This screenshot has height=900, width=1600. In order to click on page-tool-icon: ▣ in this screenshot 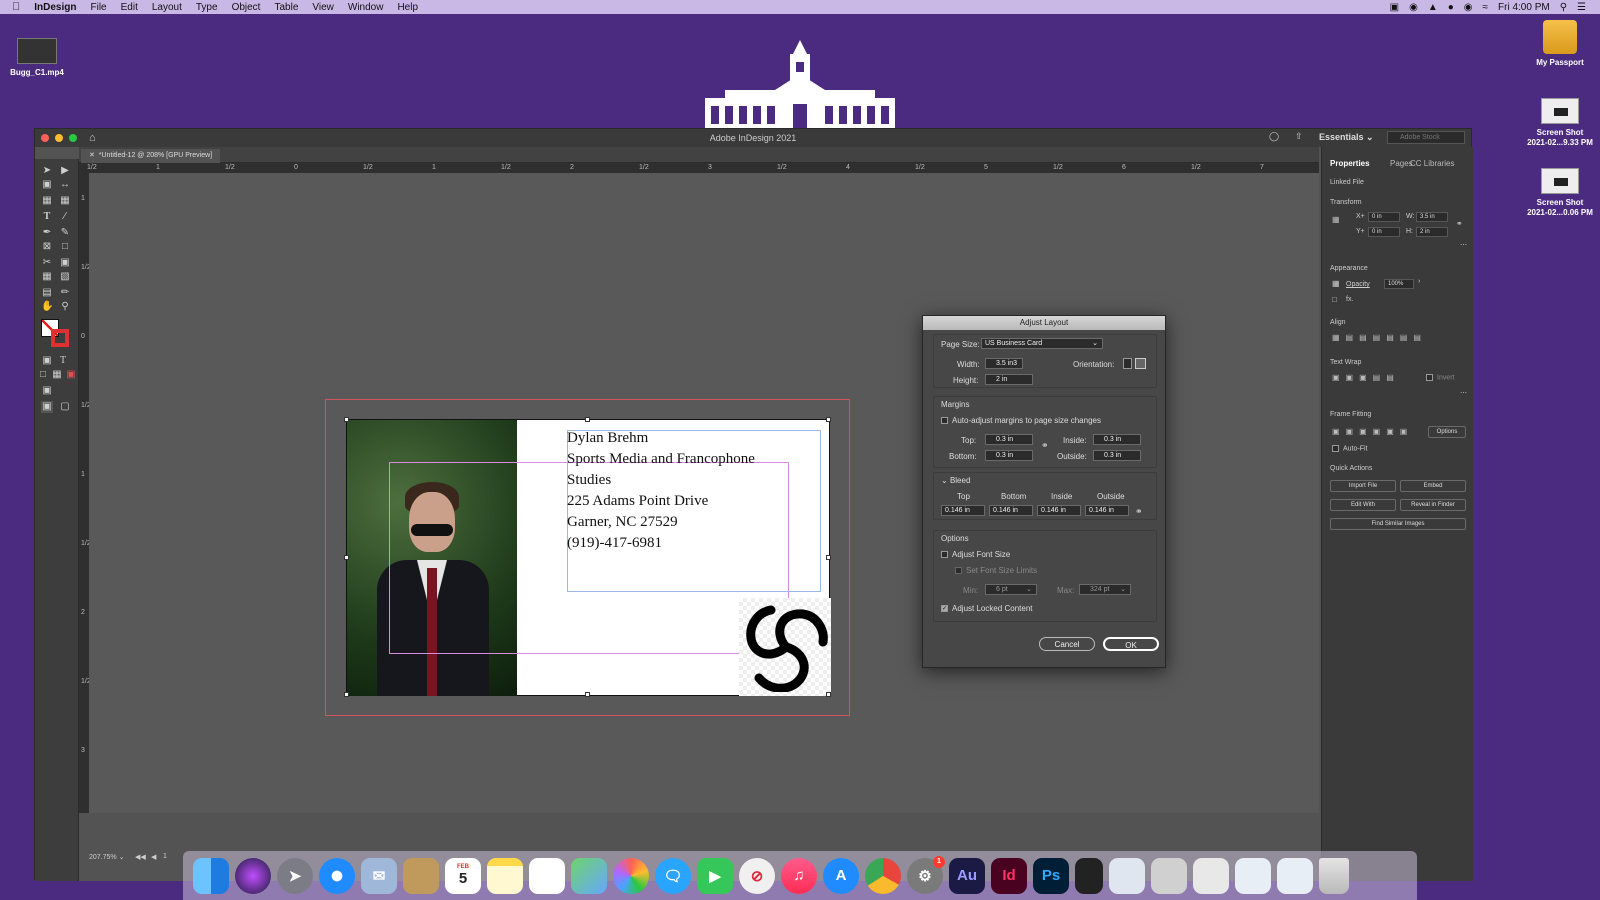, I will do `click(47, 185)`.